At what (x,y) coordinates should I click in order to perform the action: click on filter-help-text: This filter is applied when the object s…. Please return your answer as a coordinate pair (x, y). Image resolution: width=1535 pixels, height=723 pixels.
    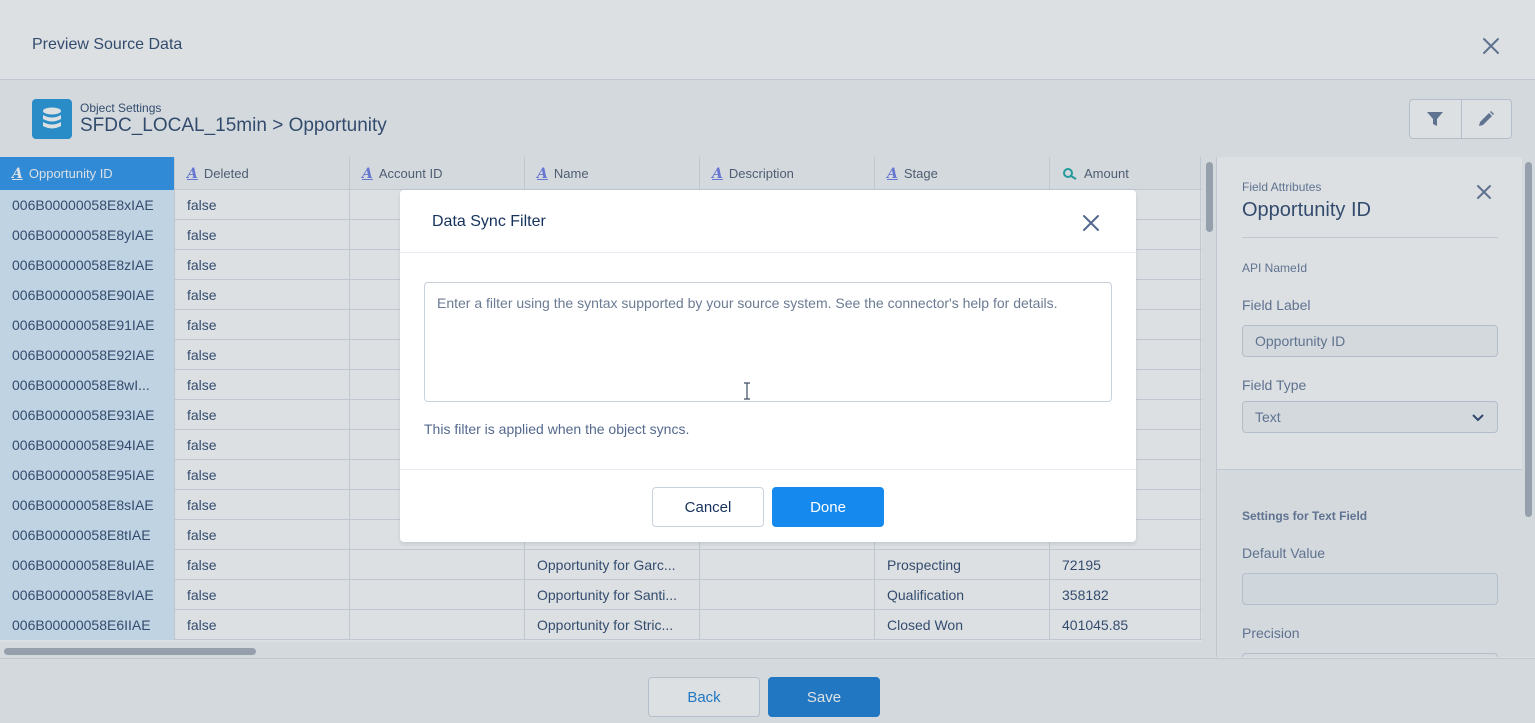
    Looking at the image, I should click on (557, 429).